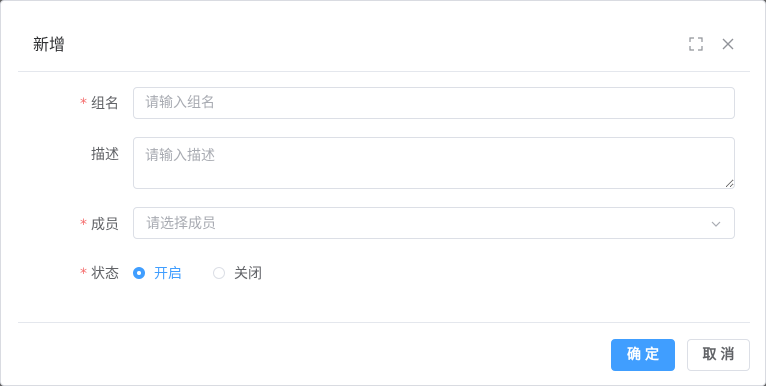 This screenshot has height=386, width=766. What do you see at coordinates (718, 355) in the screenshot?
I see `cancel-button: 取消` at bounding box center [718, 355].